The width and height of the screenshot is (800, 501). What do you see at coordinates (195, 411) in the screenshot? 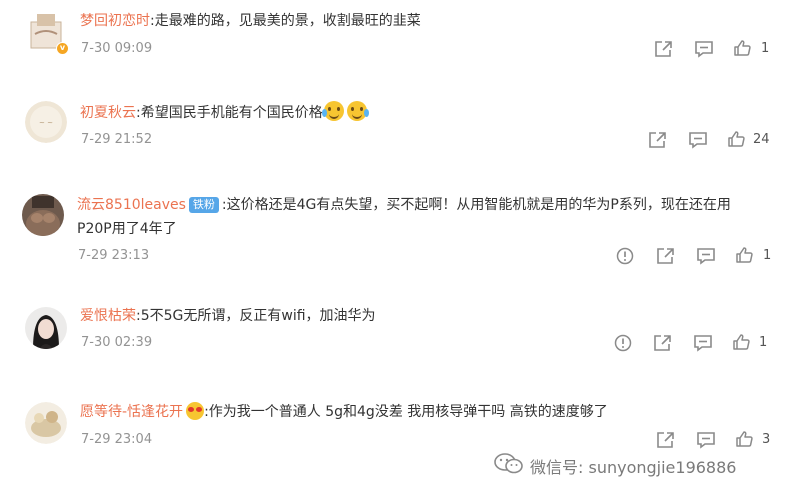
I see `heart-eyes-emoji-icon` at bounding box center [195, 411].